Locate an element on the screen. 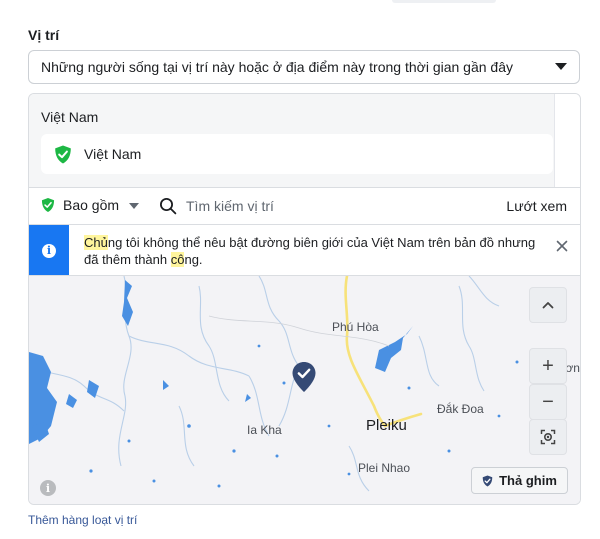 The width and height of the screenshot is (600, 539). notice-highlight: cô is located at coordinates (177, 259).